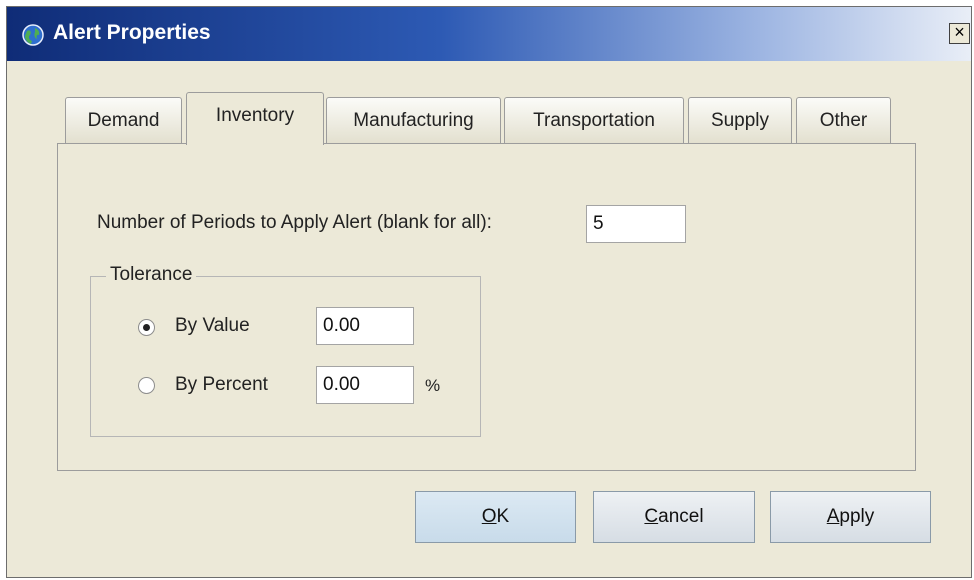 The height and width of the screenshot is (580, 974). I want to click on ok-button: OK, so click(495, 517).